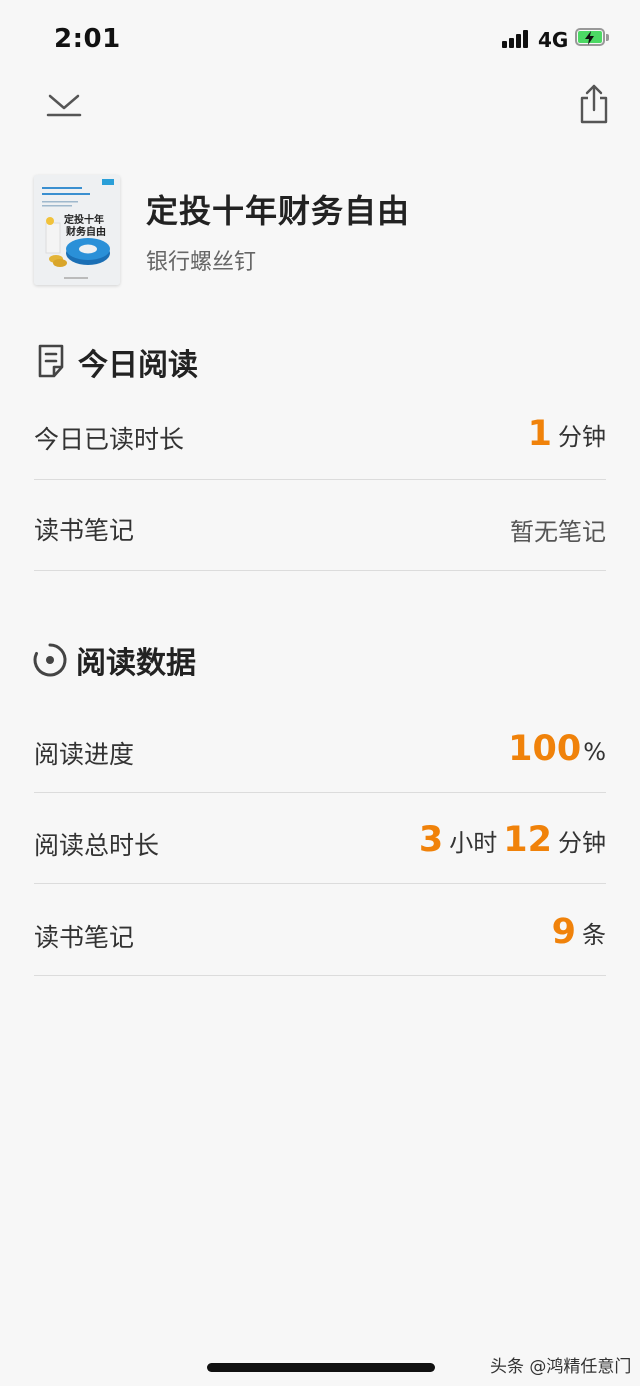  What do you see at coordinates (50, 662) in the screenshot?
I see `progress-circle-icon` at bounding box center [50, 662].